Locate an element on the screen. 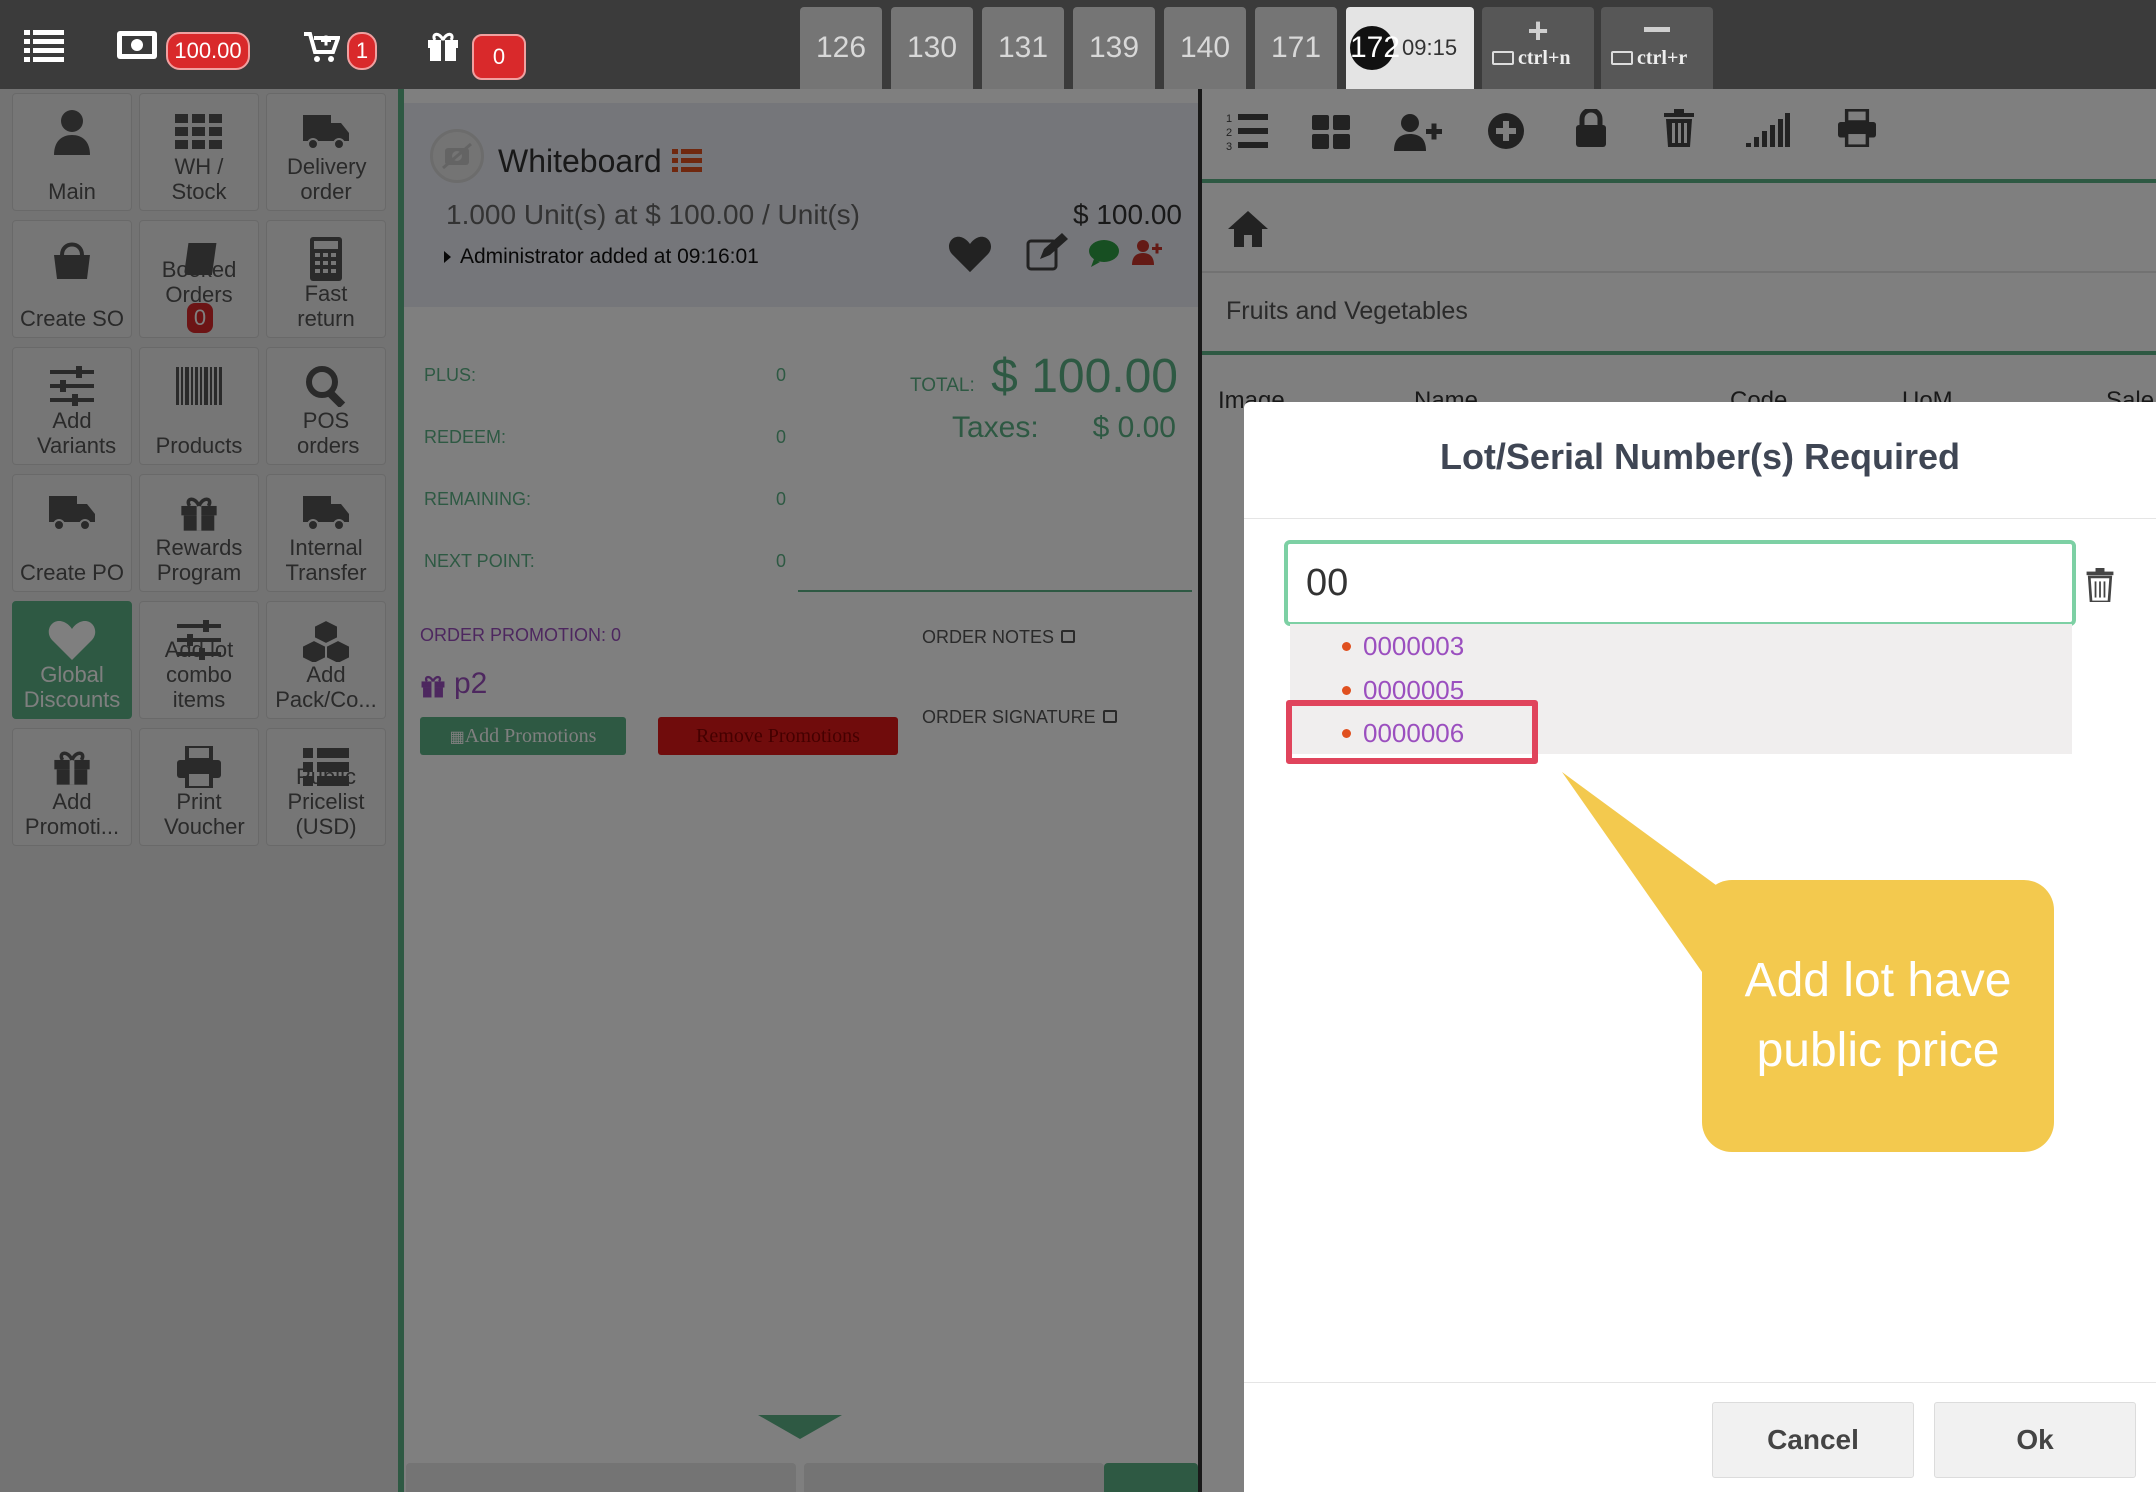 This screenshot has height=1492, width=2156. order-tab-139: 139 is located at coordinates (1114, 48).